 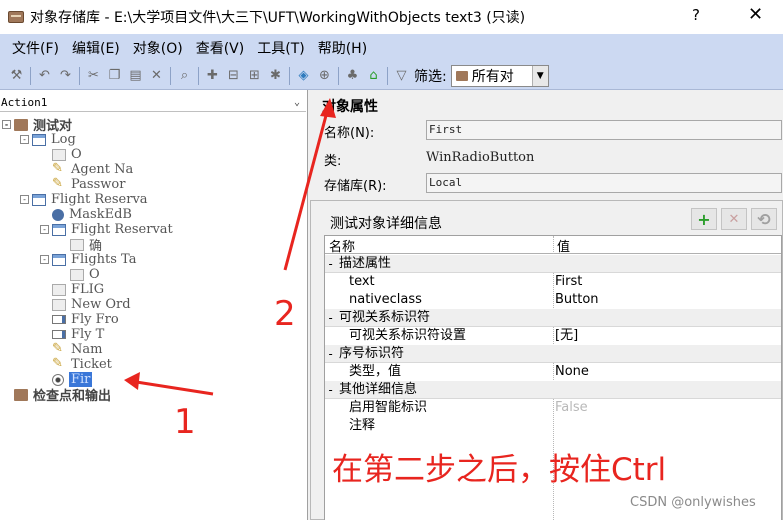 I want to click on tree-node: - Flight Reserva, so click(x=84, y=199).